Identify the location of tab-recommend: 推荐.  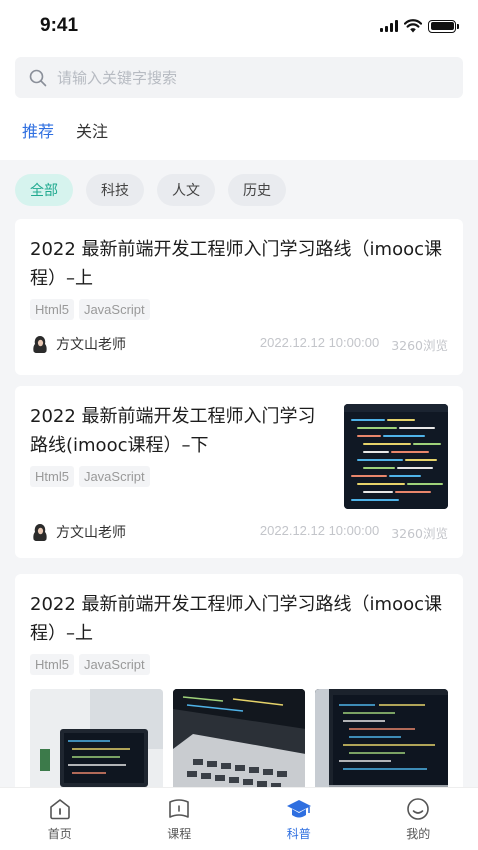
(38, 130).